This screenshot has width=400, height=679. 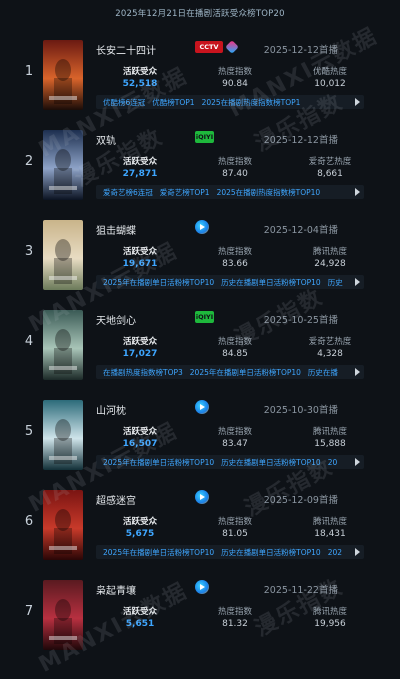 I want to click on honor-tags: 2025年在播剧单日活粉榜TOP10 历史在播剧单日活粉榜TOP10 历史, so click(x=230, y=282).